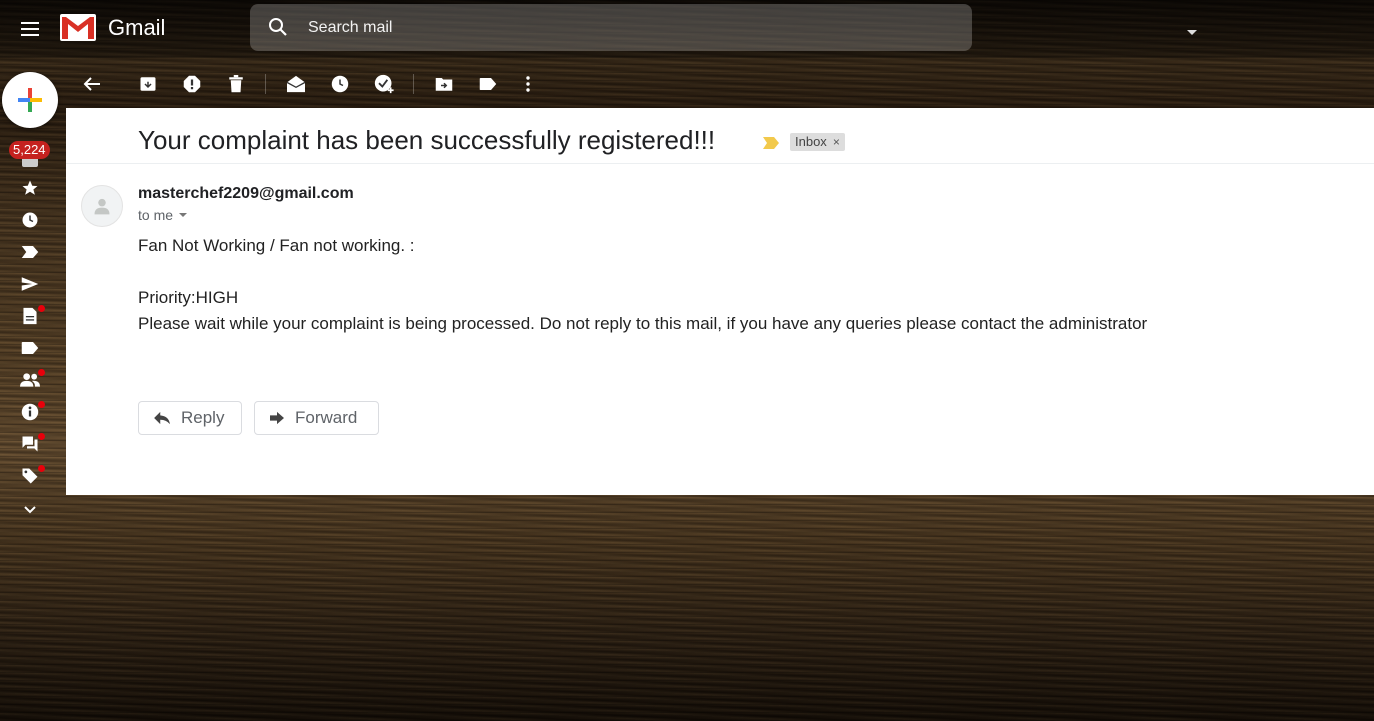 This screenshot has height=721, width=1374. I want to click on recipient-details: to me, so click(163, 215).